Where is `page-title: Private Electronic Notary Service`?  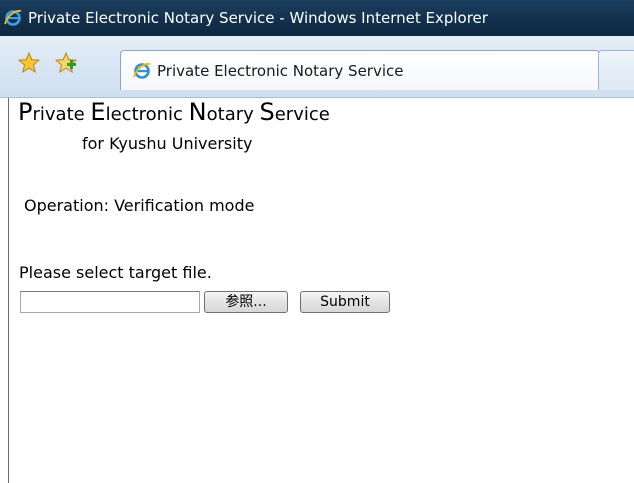 page-title: Private Electronic Notary Service is located at coordinates (174, 112).